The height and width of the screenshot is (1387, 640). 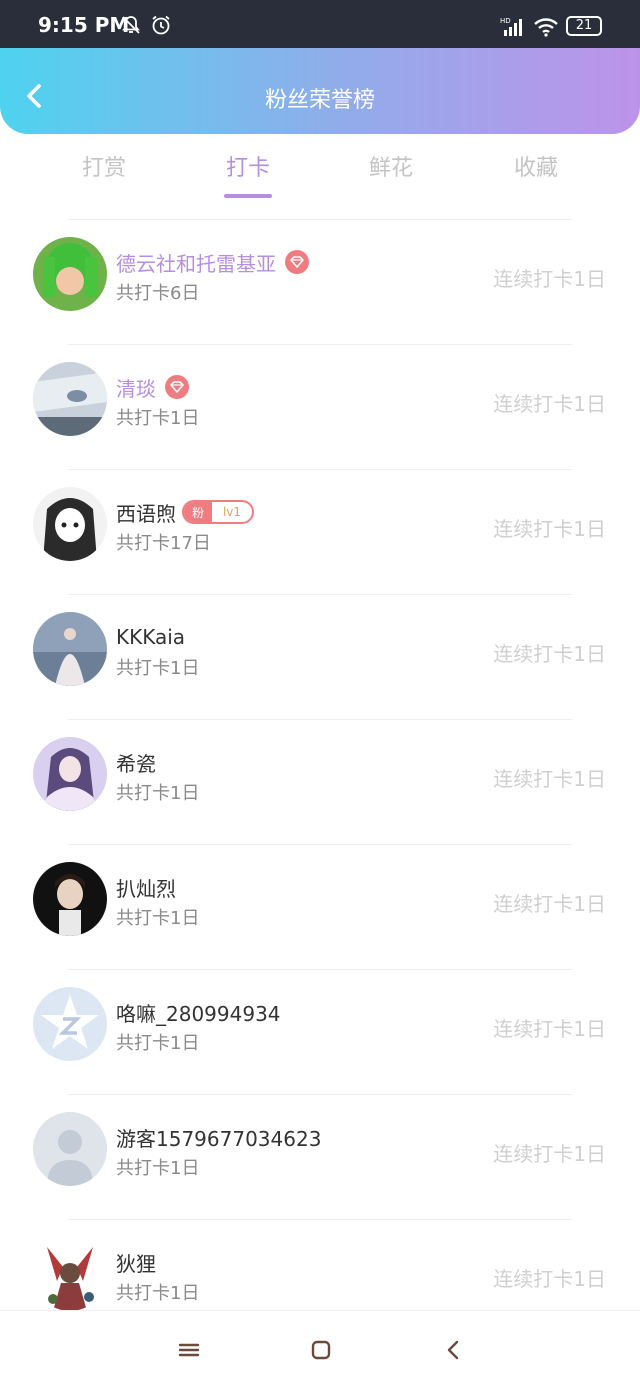 I want to click on list-item: 德云社和托雷基亚 共打卡6日 连续打卡1日, so click(x=320, y=277).